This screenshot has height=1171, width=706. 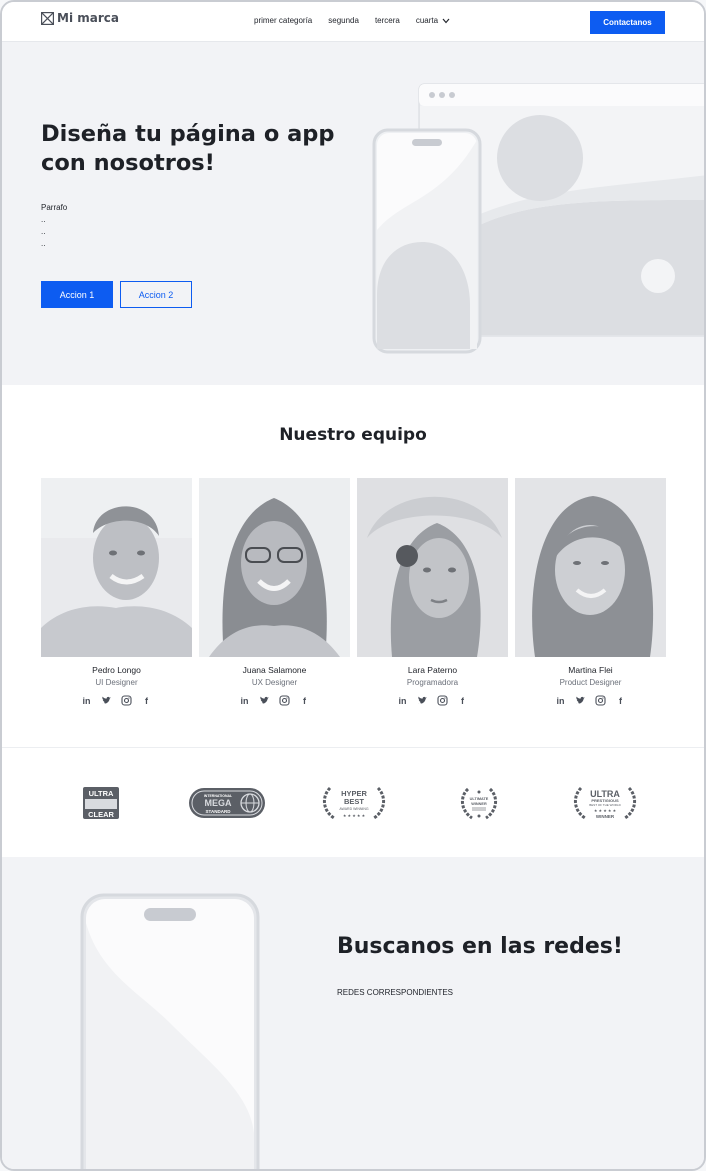 I want to click on brand-name: Mi marca, so click(x=88, y=18).